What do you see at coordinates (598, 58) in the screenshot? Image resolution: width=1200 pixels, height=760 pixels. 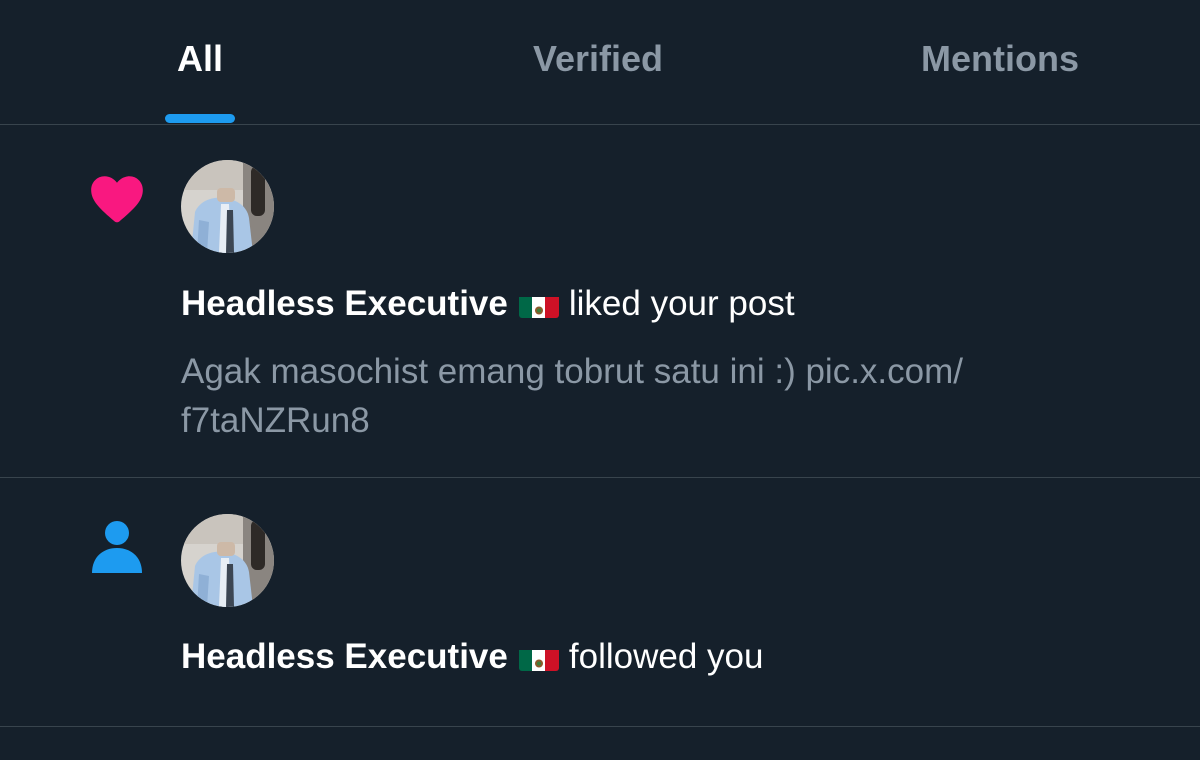 I see `tab-verified-label: Verified` at bounding box center [598, 58].